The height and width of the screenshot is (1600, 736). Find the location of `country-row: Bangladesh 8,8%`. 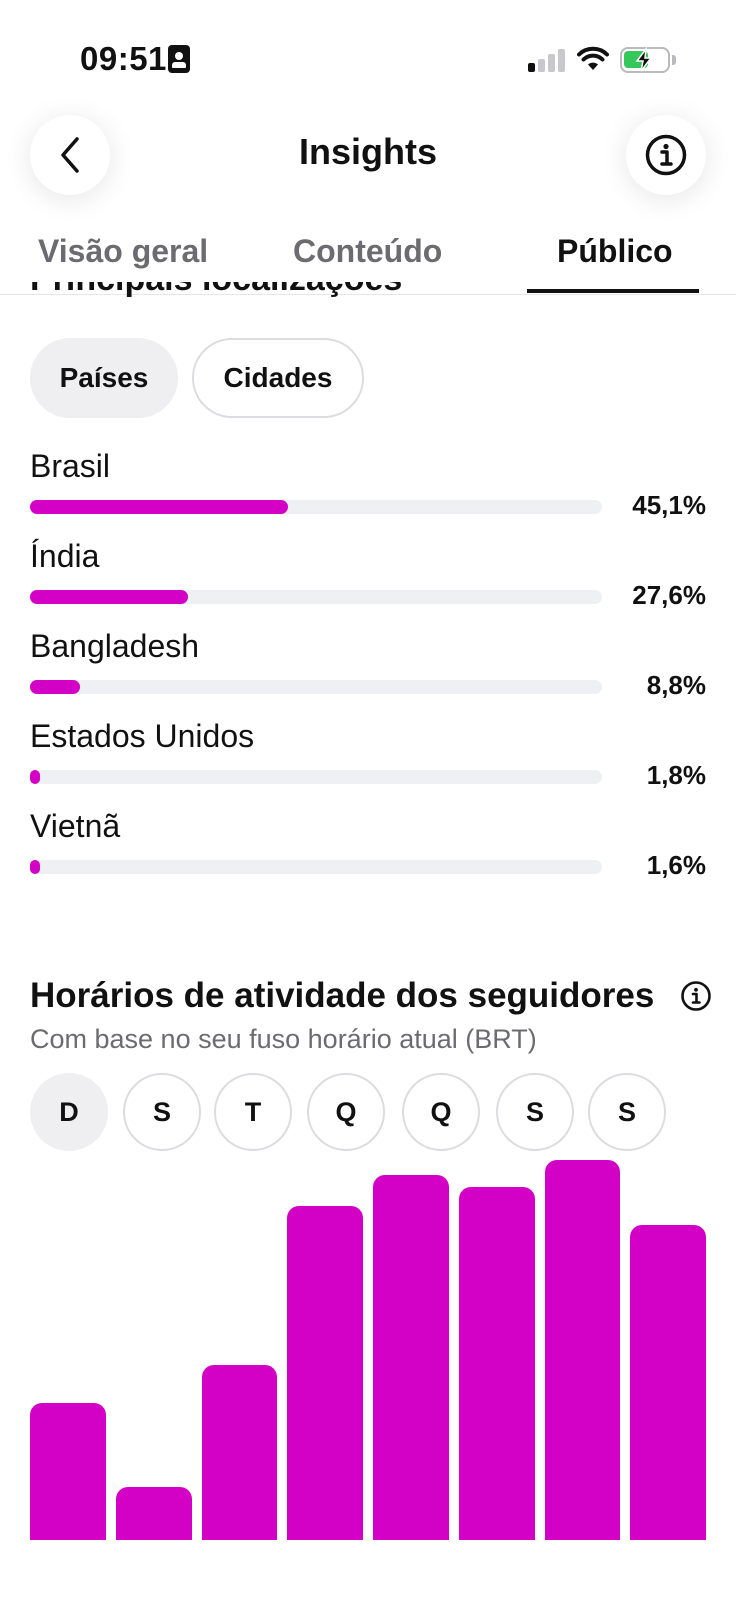

country-row: Bangladesh 8,8% is located at coordinates (375, 668).